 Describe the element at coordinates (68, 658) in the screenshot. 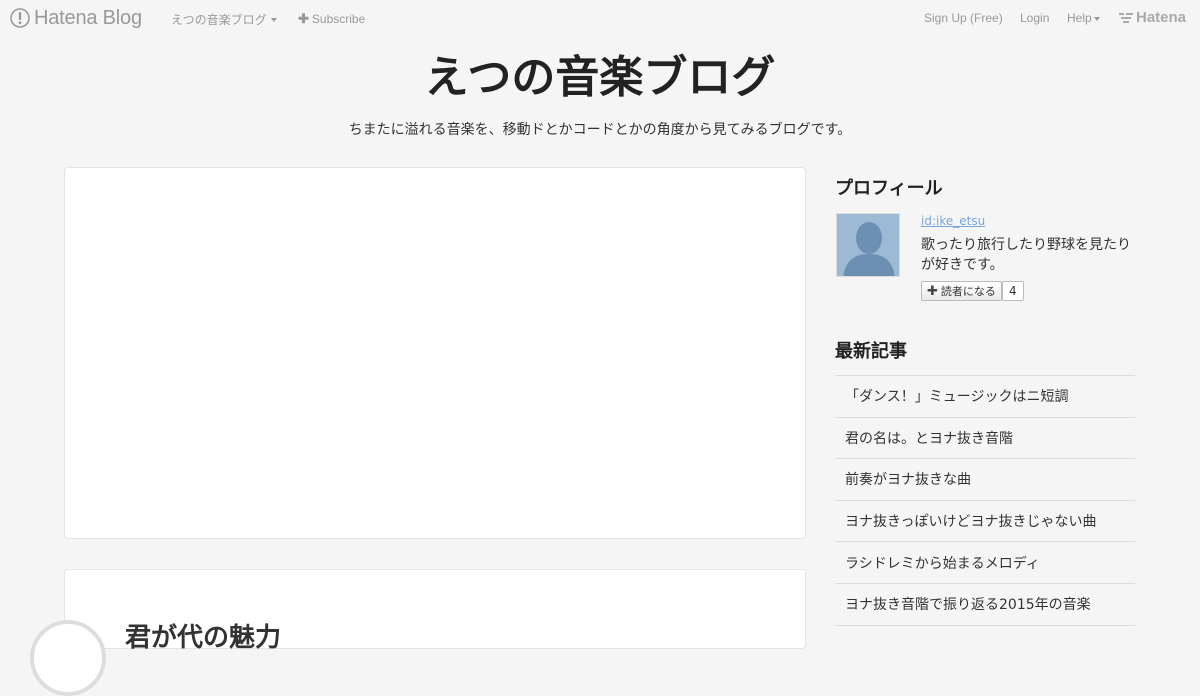

I see `entry-date-badge` at that location.